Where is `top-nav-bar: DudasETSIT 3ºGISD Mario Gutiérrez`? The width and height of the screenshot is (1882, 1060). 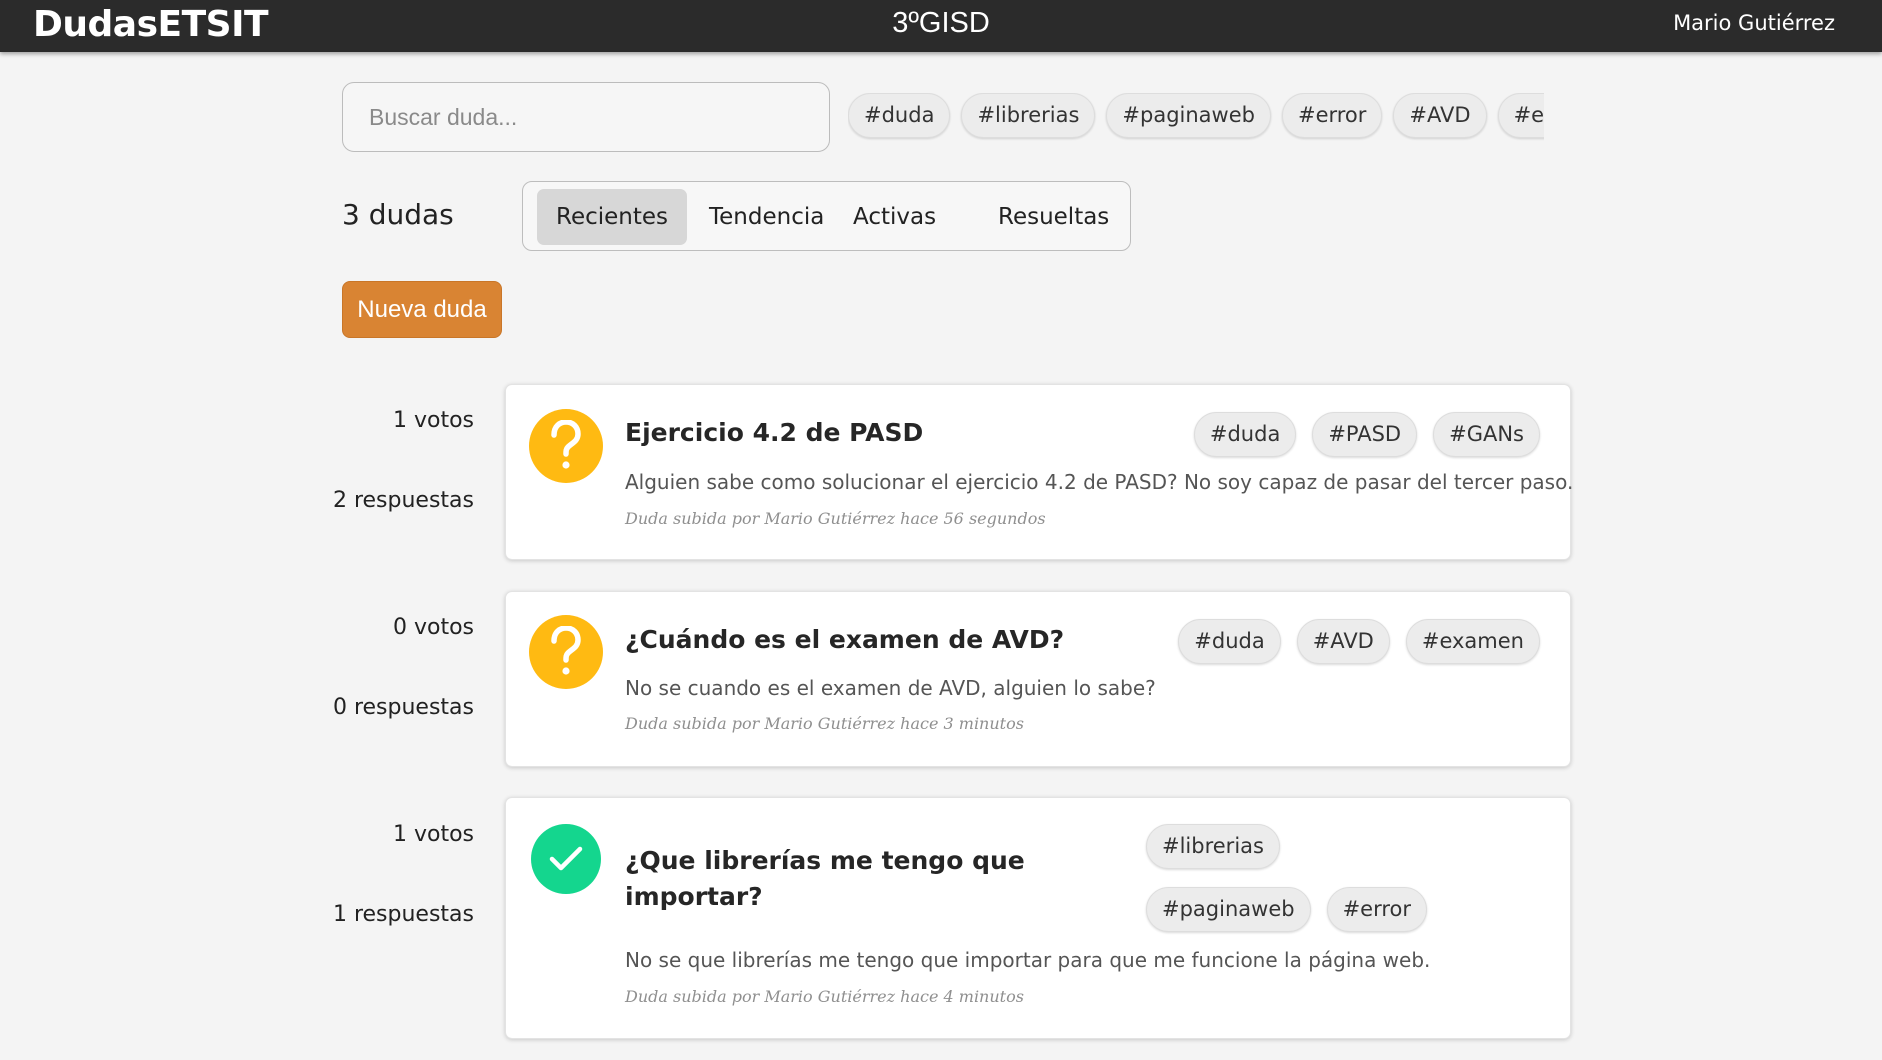
top-nav-bar: DudasETSIT 3ºGISD Mario Gutiérrez is located at coordinates (941, 26).